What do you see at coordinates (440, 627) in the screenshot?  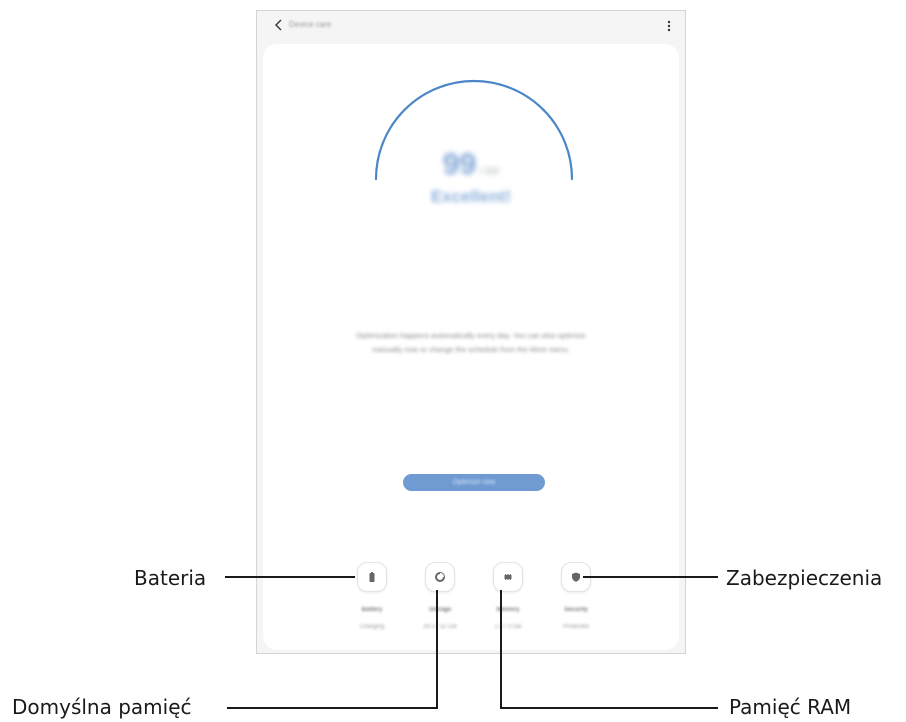 I see `storage-value: 26.5 / 32 GB` at bounding box center [440, 627].